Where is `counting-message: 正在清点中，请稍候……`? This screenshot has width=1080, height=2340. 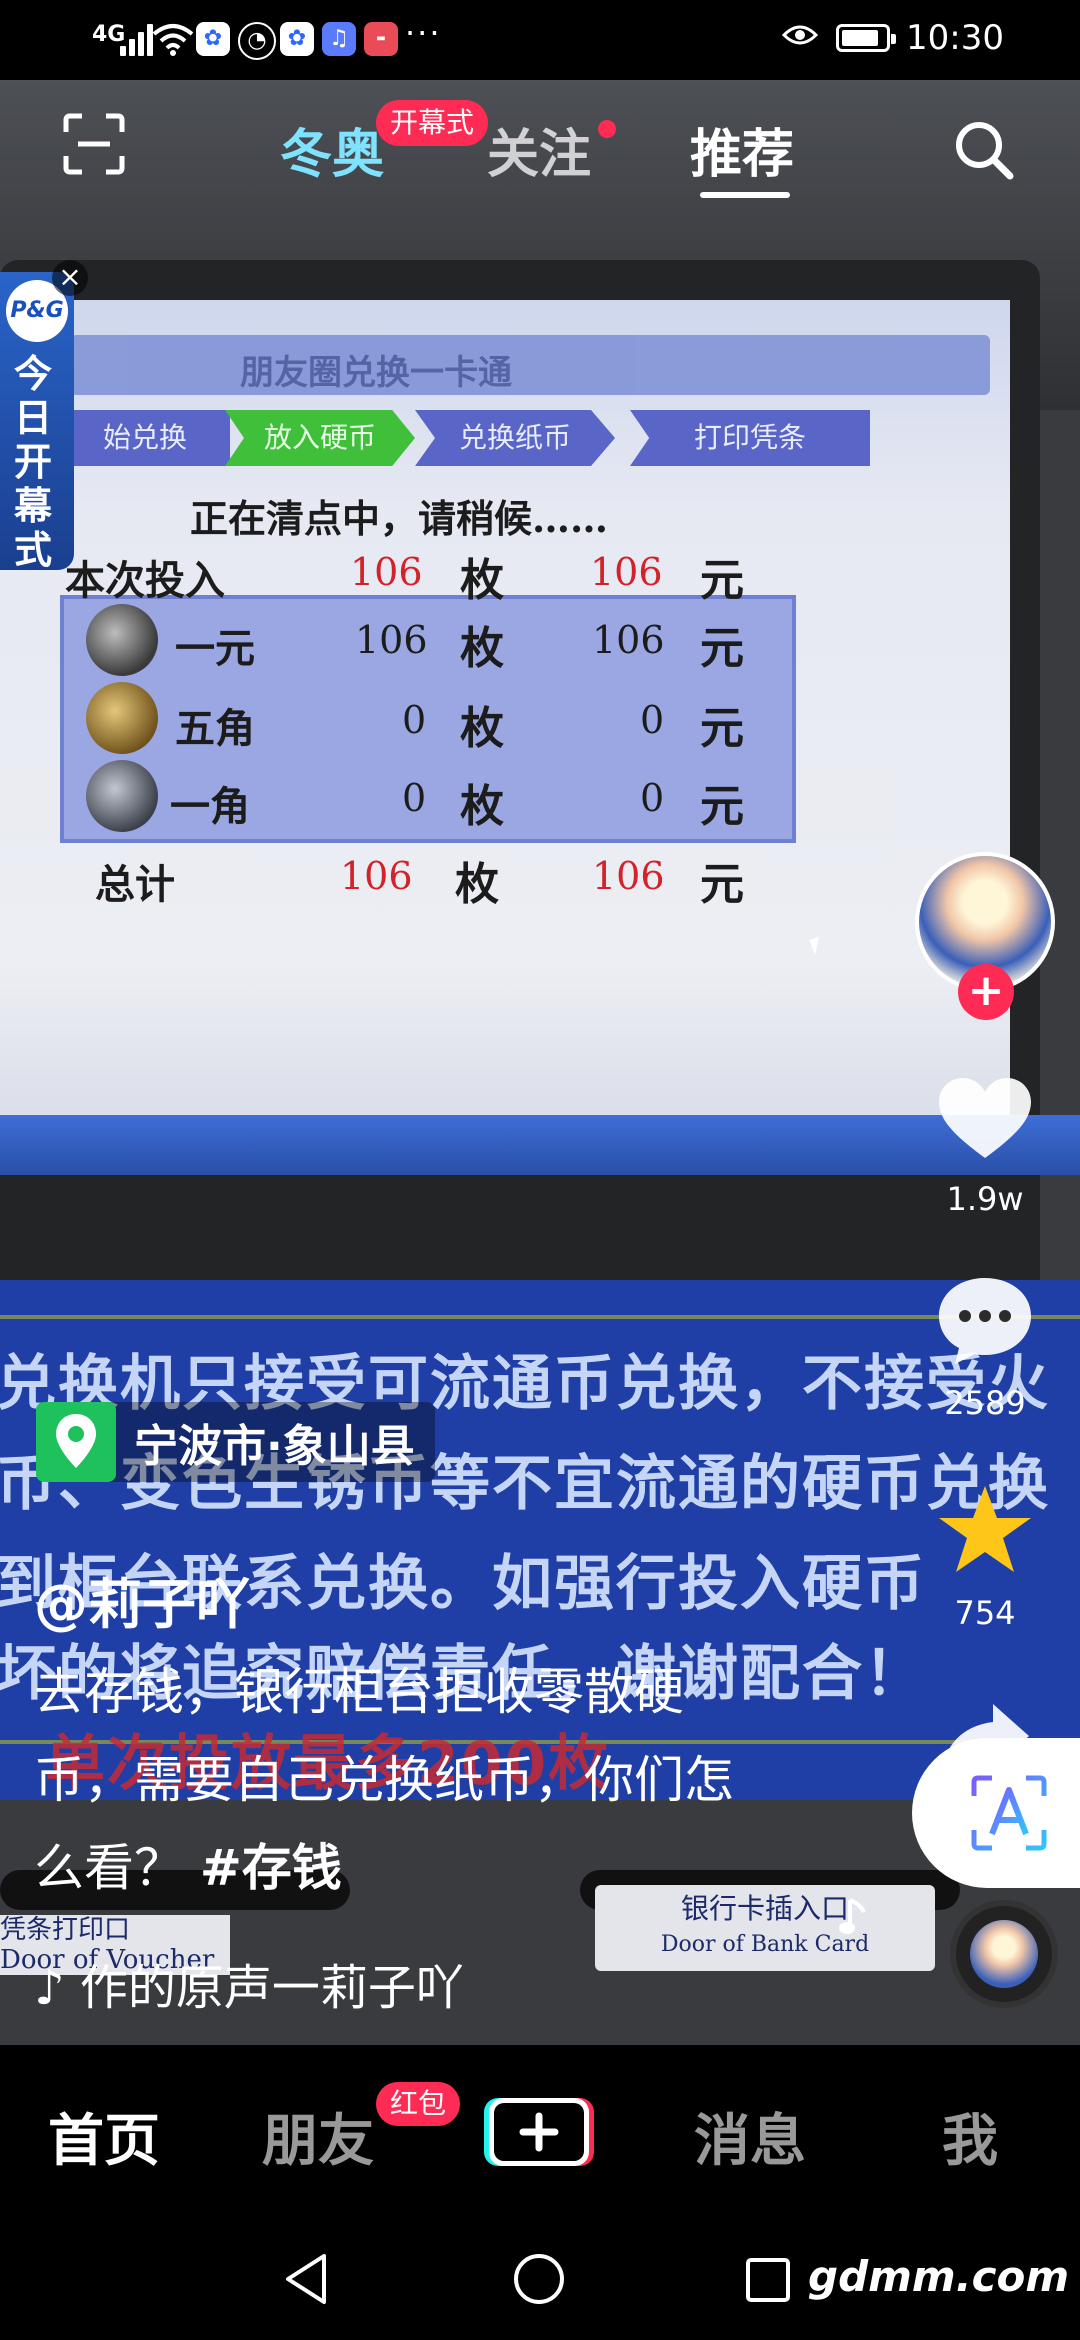
counting-message: 正在清点中，请稍候…… is located at coordinates (399, 518).